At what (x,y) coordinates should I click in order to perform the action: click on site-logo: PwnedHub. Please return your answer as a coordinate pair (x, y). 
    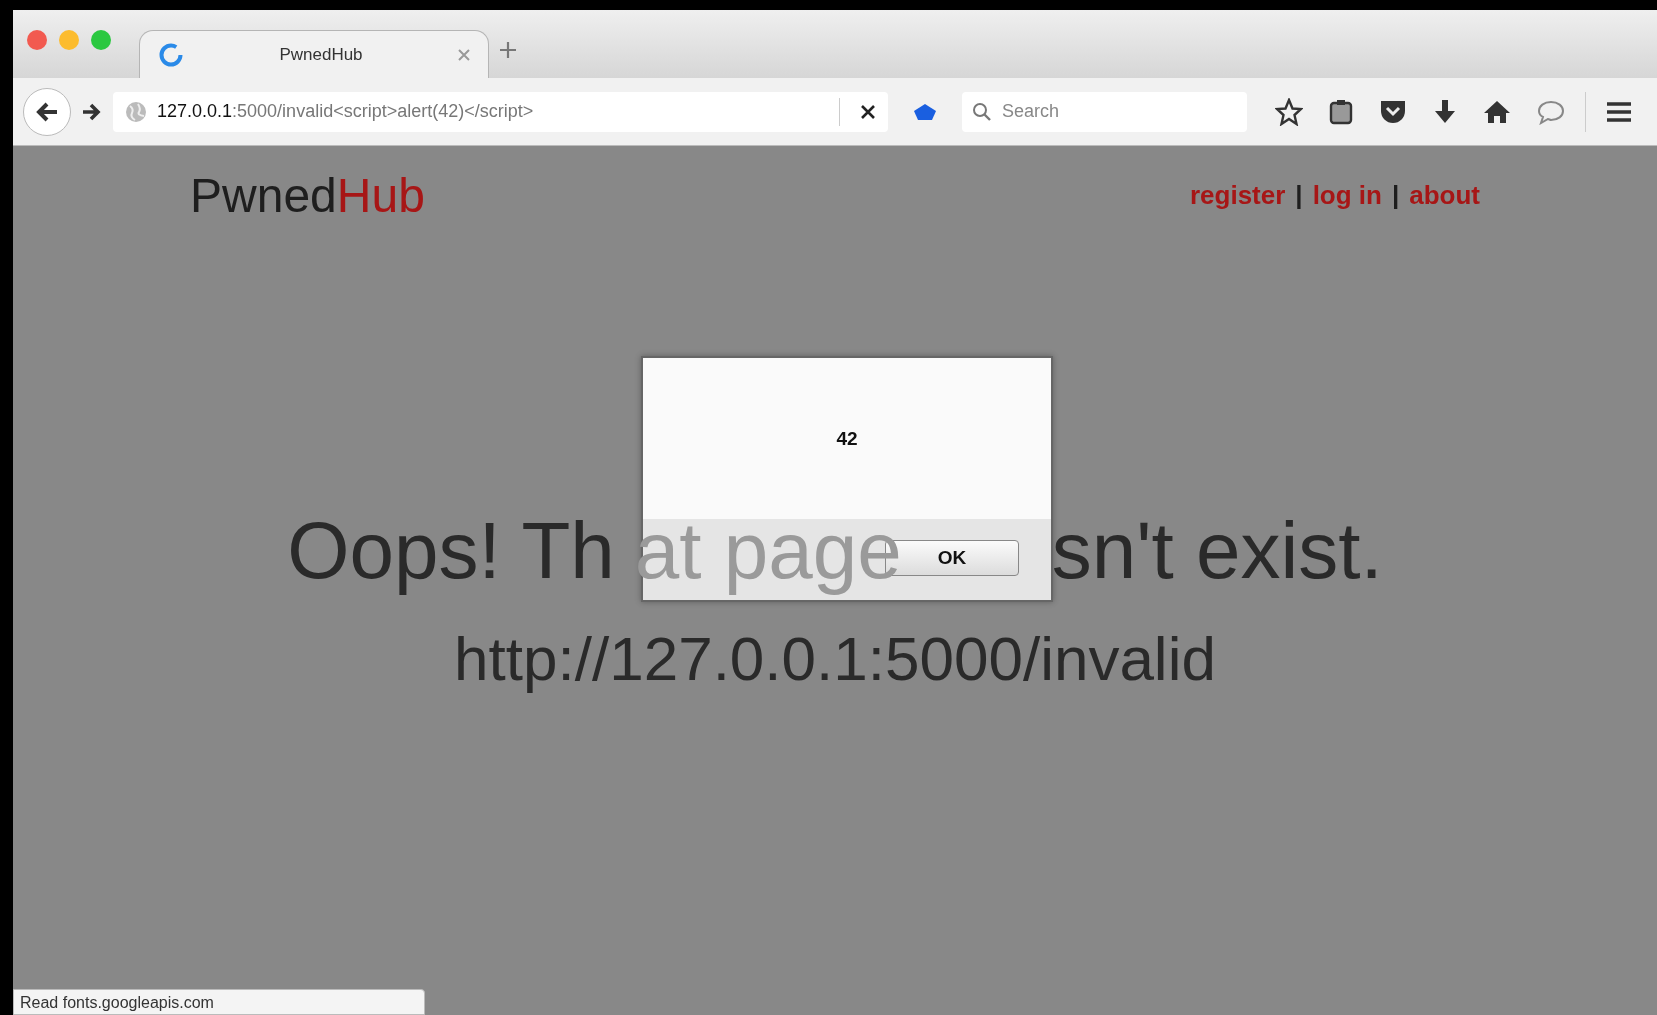
    Looking at the image, I should click on (307, 195).